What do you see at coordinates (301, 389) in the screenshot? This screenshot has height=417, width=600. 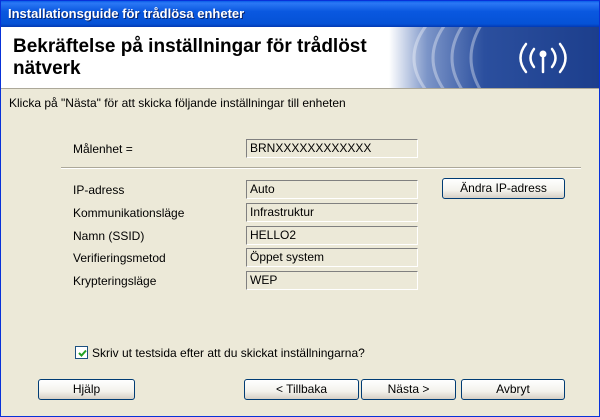 I see `back-button: < Tillbaka` at bounding box center [301, 389].